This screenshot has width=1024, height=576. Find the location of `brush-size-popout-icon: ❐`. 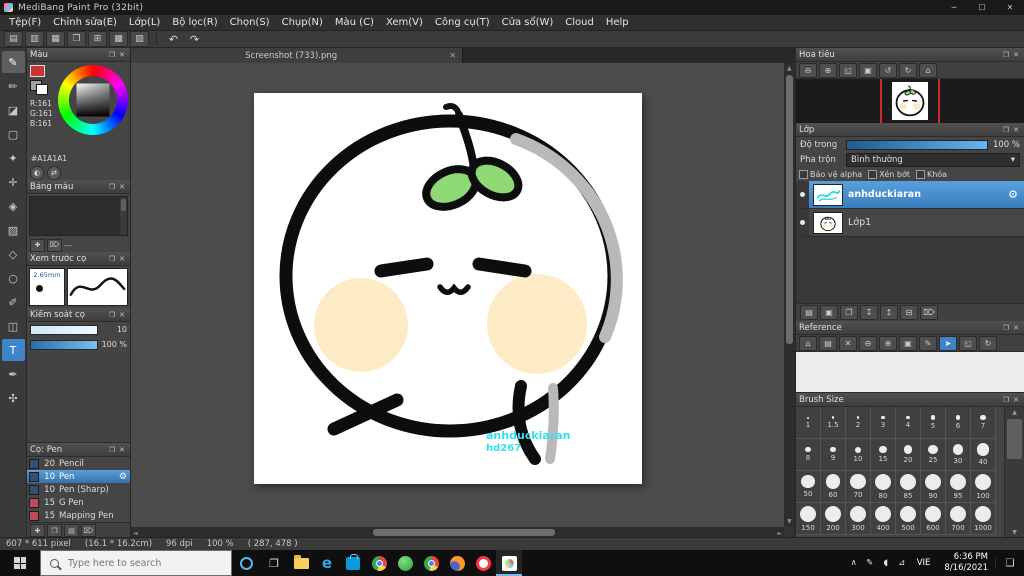

brush-size-popout-icon: ❐ is located at coordinates (1006, 400).